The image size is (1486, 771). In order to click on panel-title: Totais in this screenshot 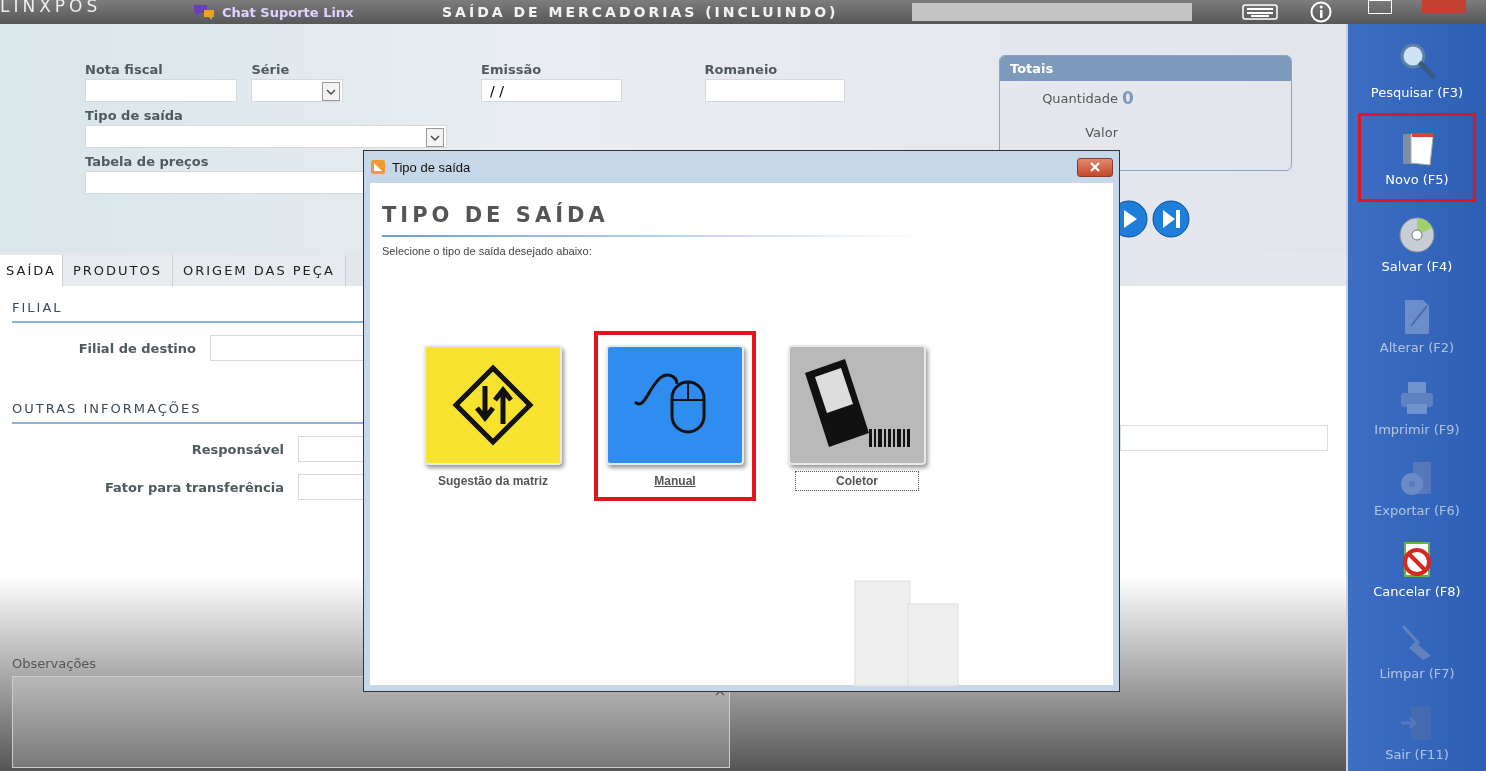, I will do `click(1145, 68)`.